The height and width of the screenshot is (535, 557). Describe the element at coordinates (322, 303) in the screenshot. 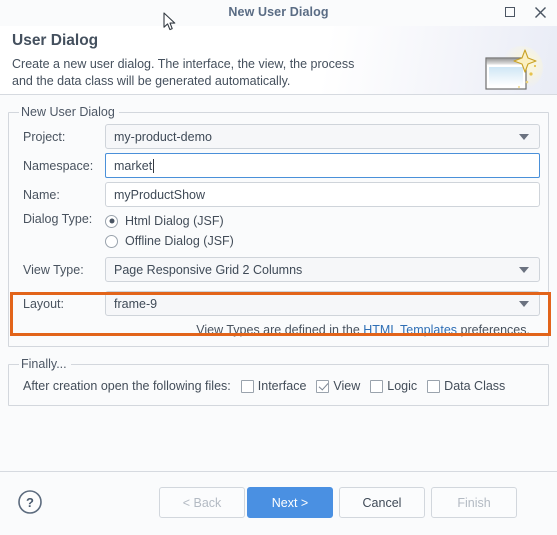

I see `layout-combobox: frame-9` at that location.